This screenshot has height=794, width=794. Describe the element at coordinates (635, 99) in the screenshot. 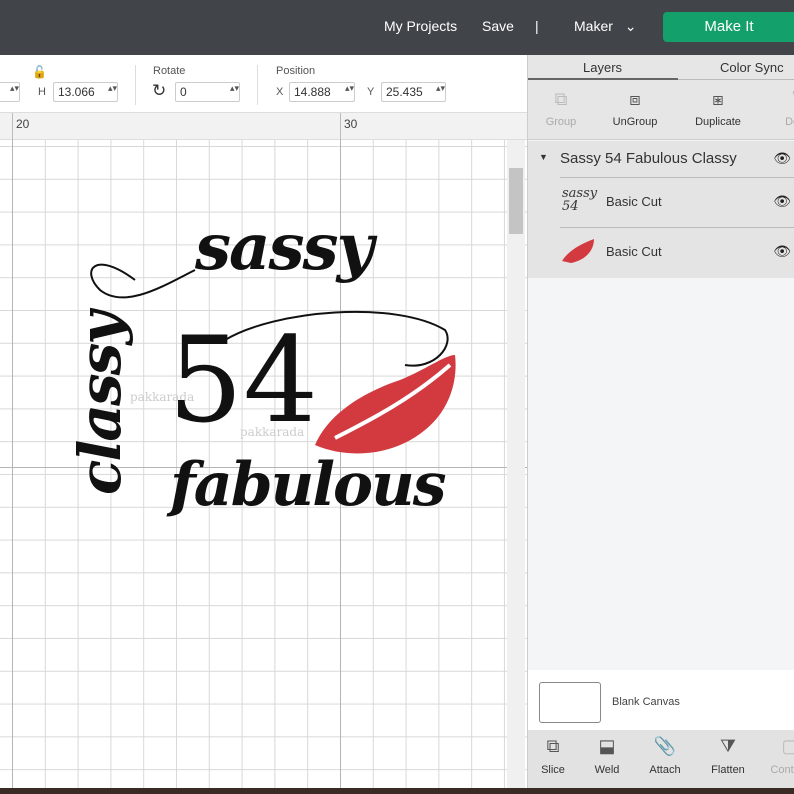

I see `ungroup-icon: ⧈` at that location.